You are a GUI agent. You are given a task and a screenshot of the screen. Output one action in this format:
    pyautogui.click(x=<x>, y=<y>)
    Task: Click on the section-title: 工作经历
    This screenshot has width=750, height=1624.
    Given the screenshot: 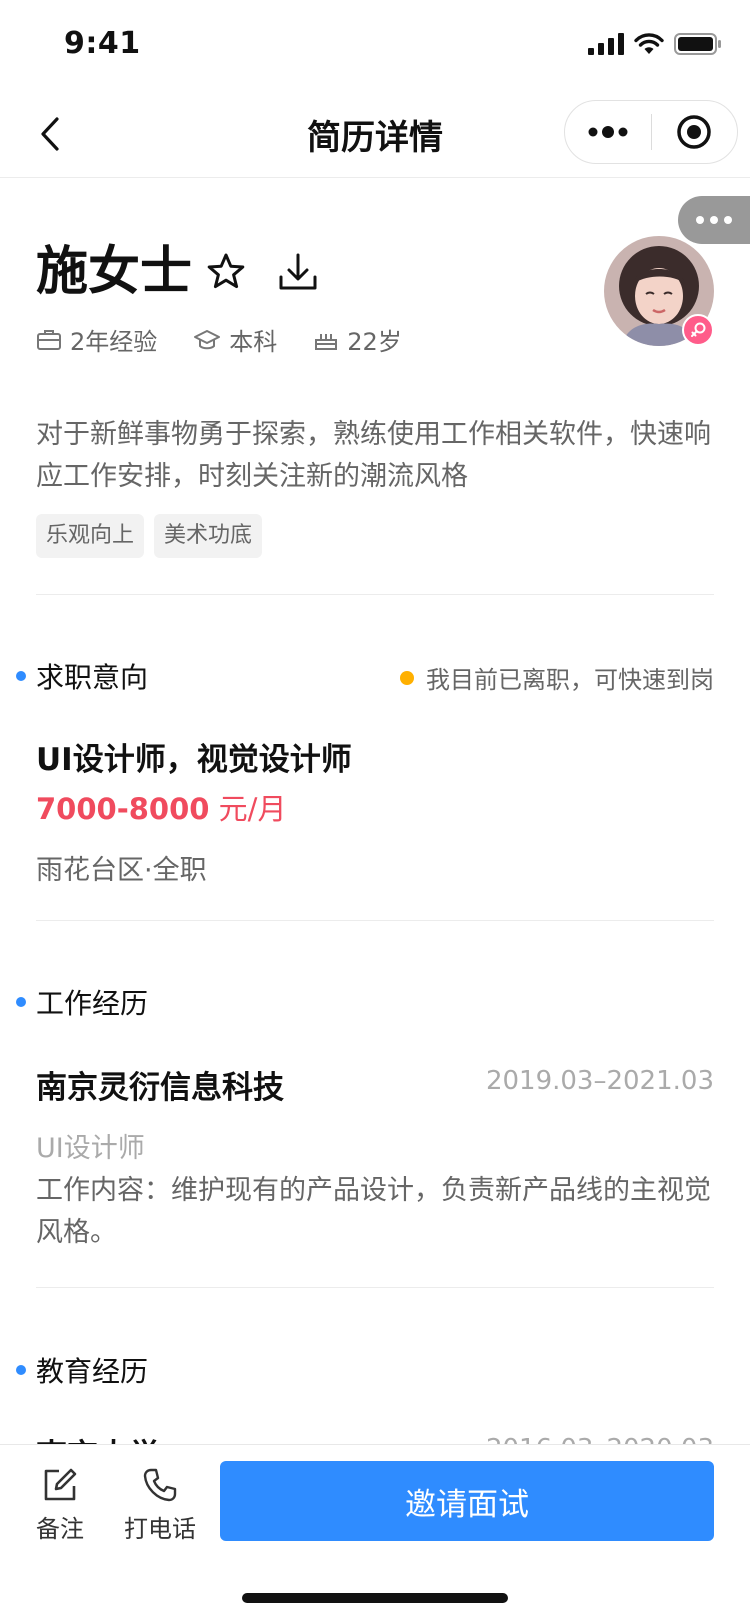 What is the action you would take?
    pyautogui.click(x=92, y=1003)
    